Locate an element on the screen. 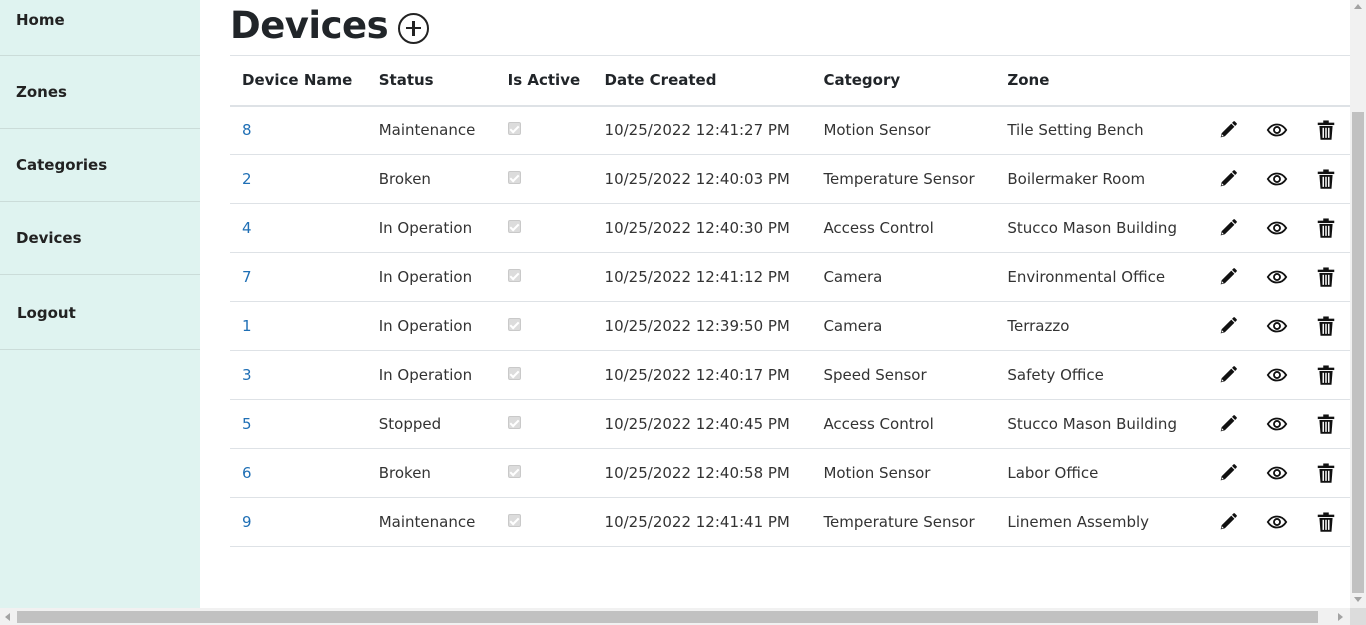  plus-circle-icon is located at coordinates (414, 28).